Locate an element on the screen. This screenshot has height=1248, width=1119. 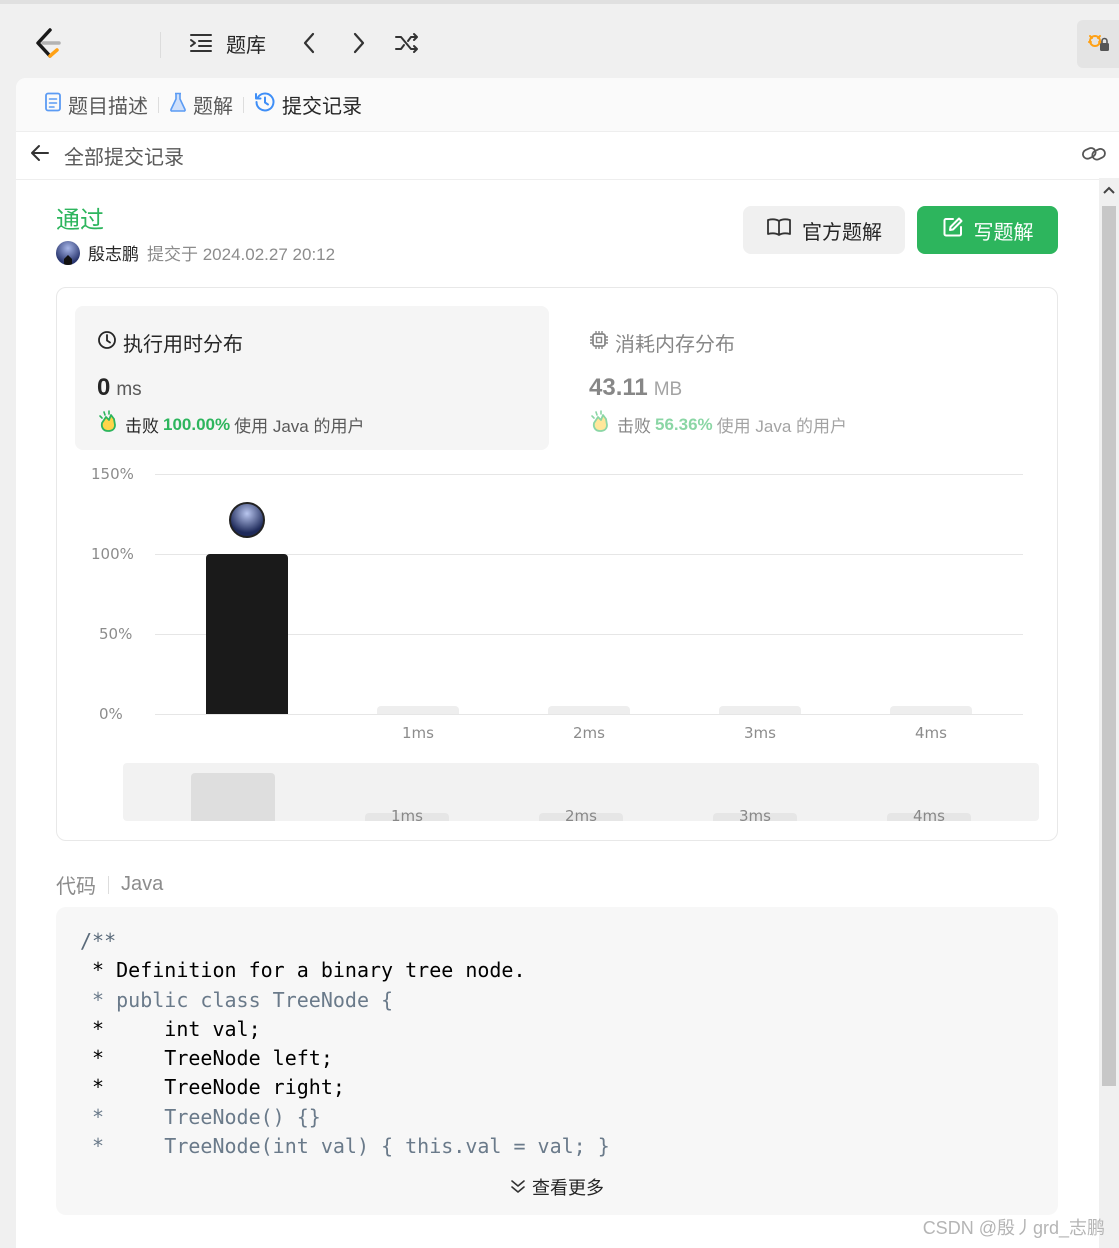
code-header: 代码 Java is located at coordinates (109, 884).